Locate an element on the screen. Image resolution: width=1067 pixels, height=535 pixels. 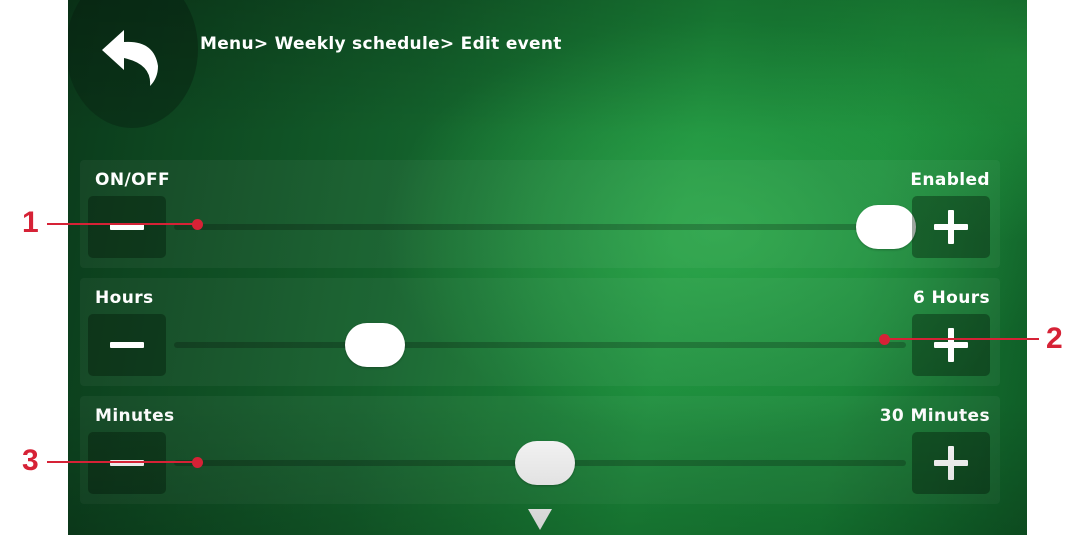
triangle-down-icon is located at coordinates (540, 519).